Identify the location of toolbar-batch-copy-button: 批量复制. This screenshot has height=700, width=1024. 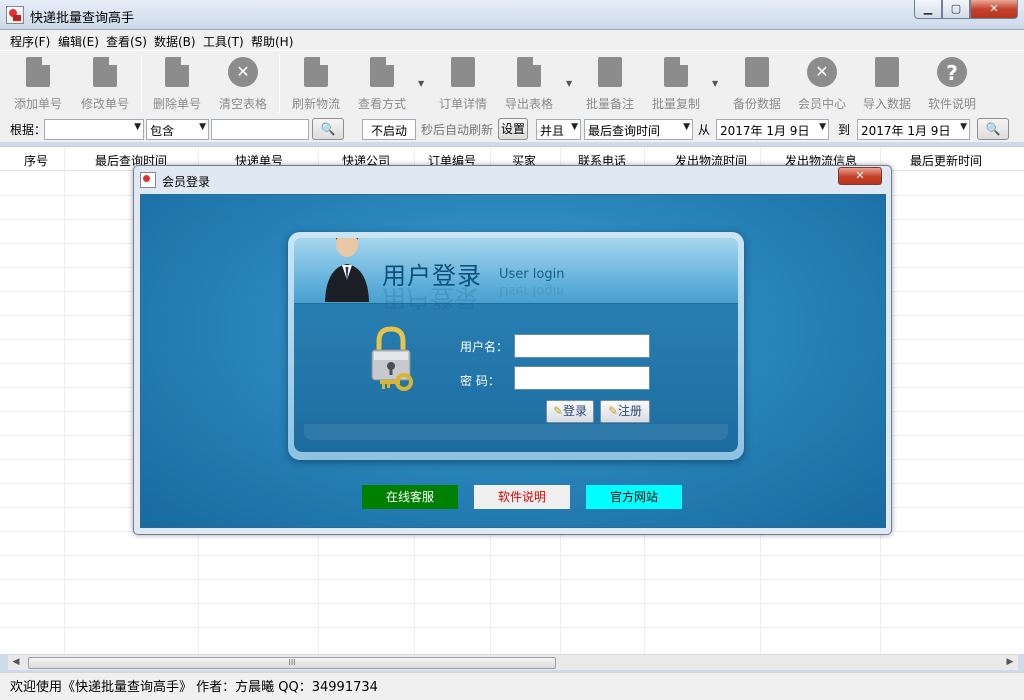
(676, 84).